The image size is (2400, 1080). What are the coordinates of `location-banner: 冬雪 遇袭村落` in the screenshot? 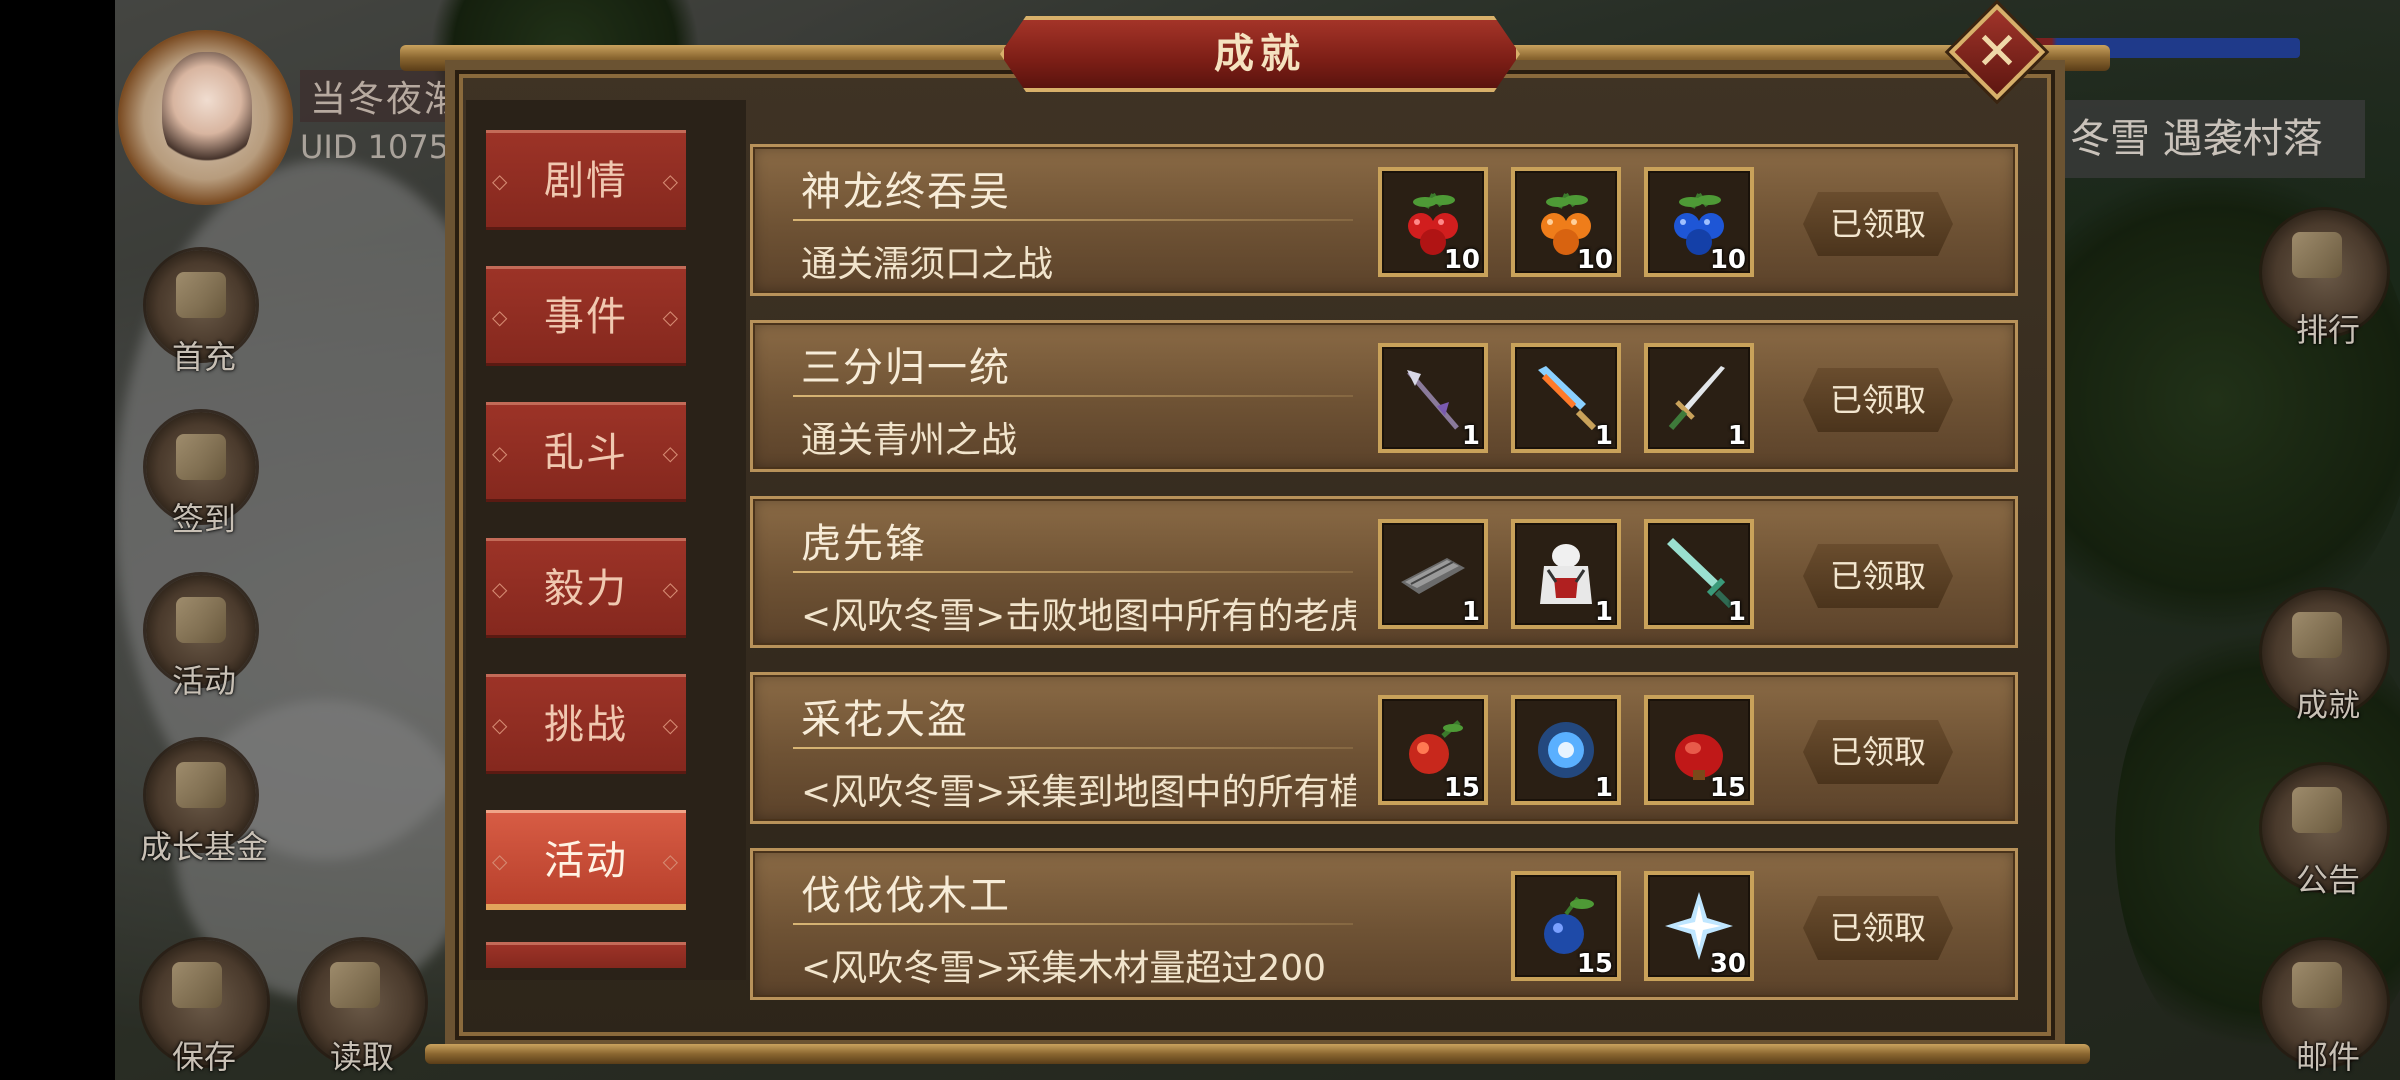 It's located at (2212, 139).